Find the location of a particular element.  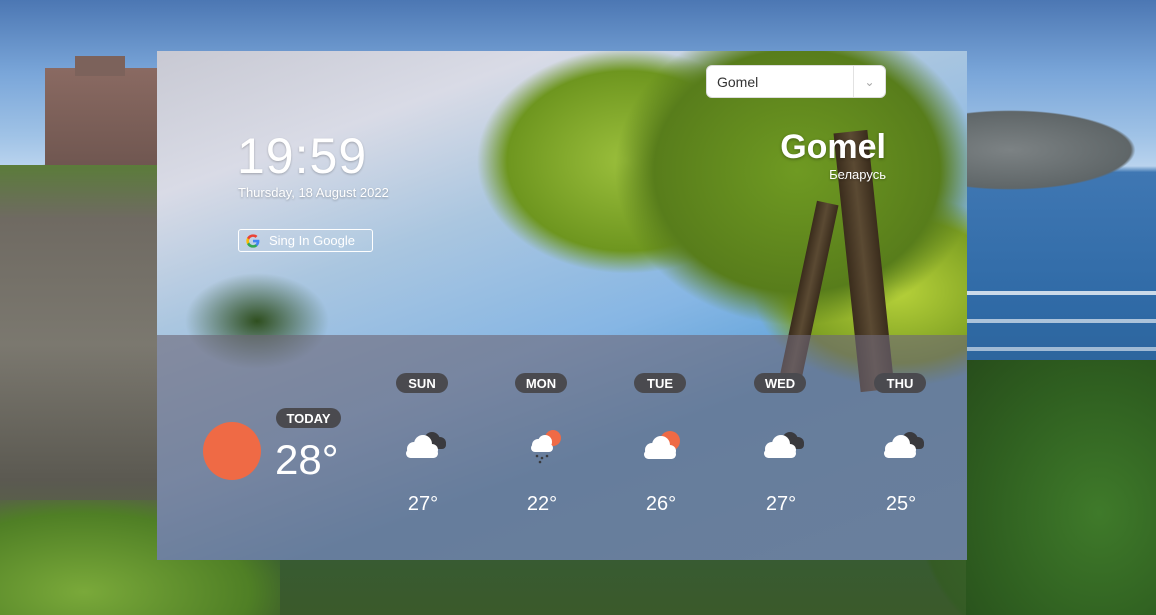

forecast-day: SUN 27° is located at coordinates (424, 463).